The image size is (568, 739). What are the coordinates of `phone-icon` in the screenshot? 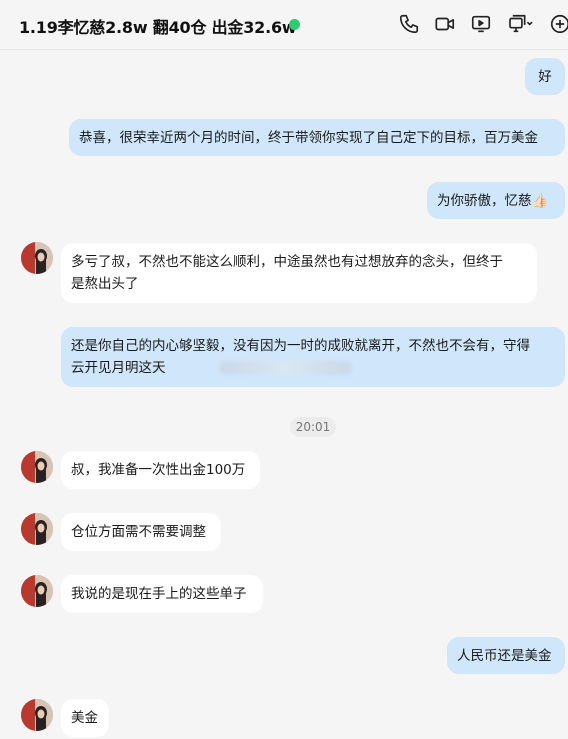 It's located at (409, 24).